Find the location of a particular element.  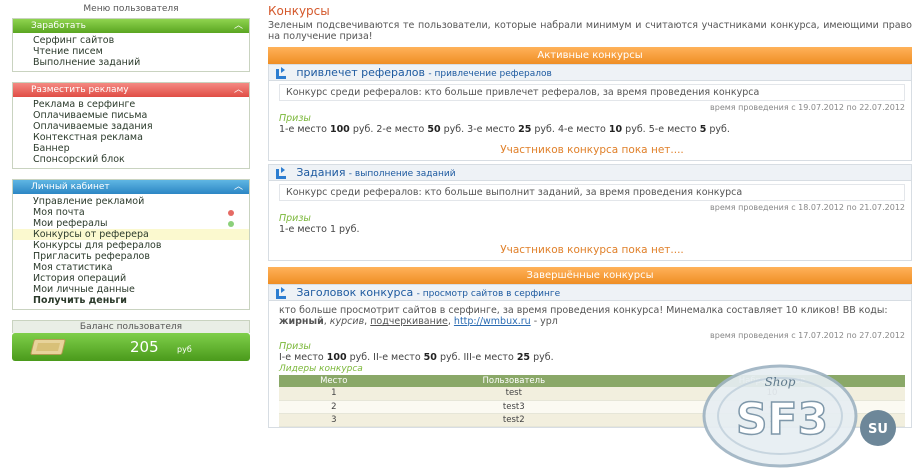

prize-place: 4-е место is located at coordinates (581, 129).